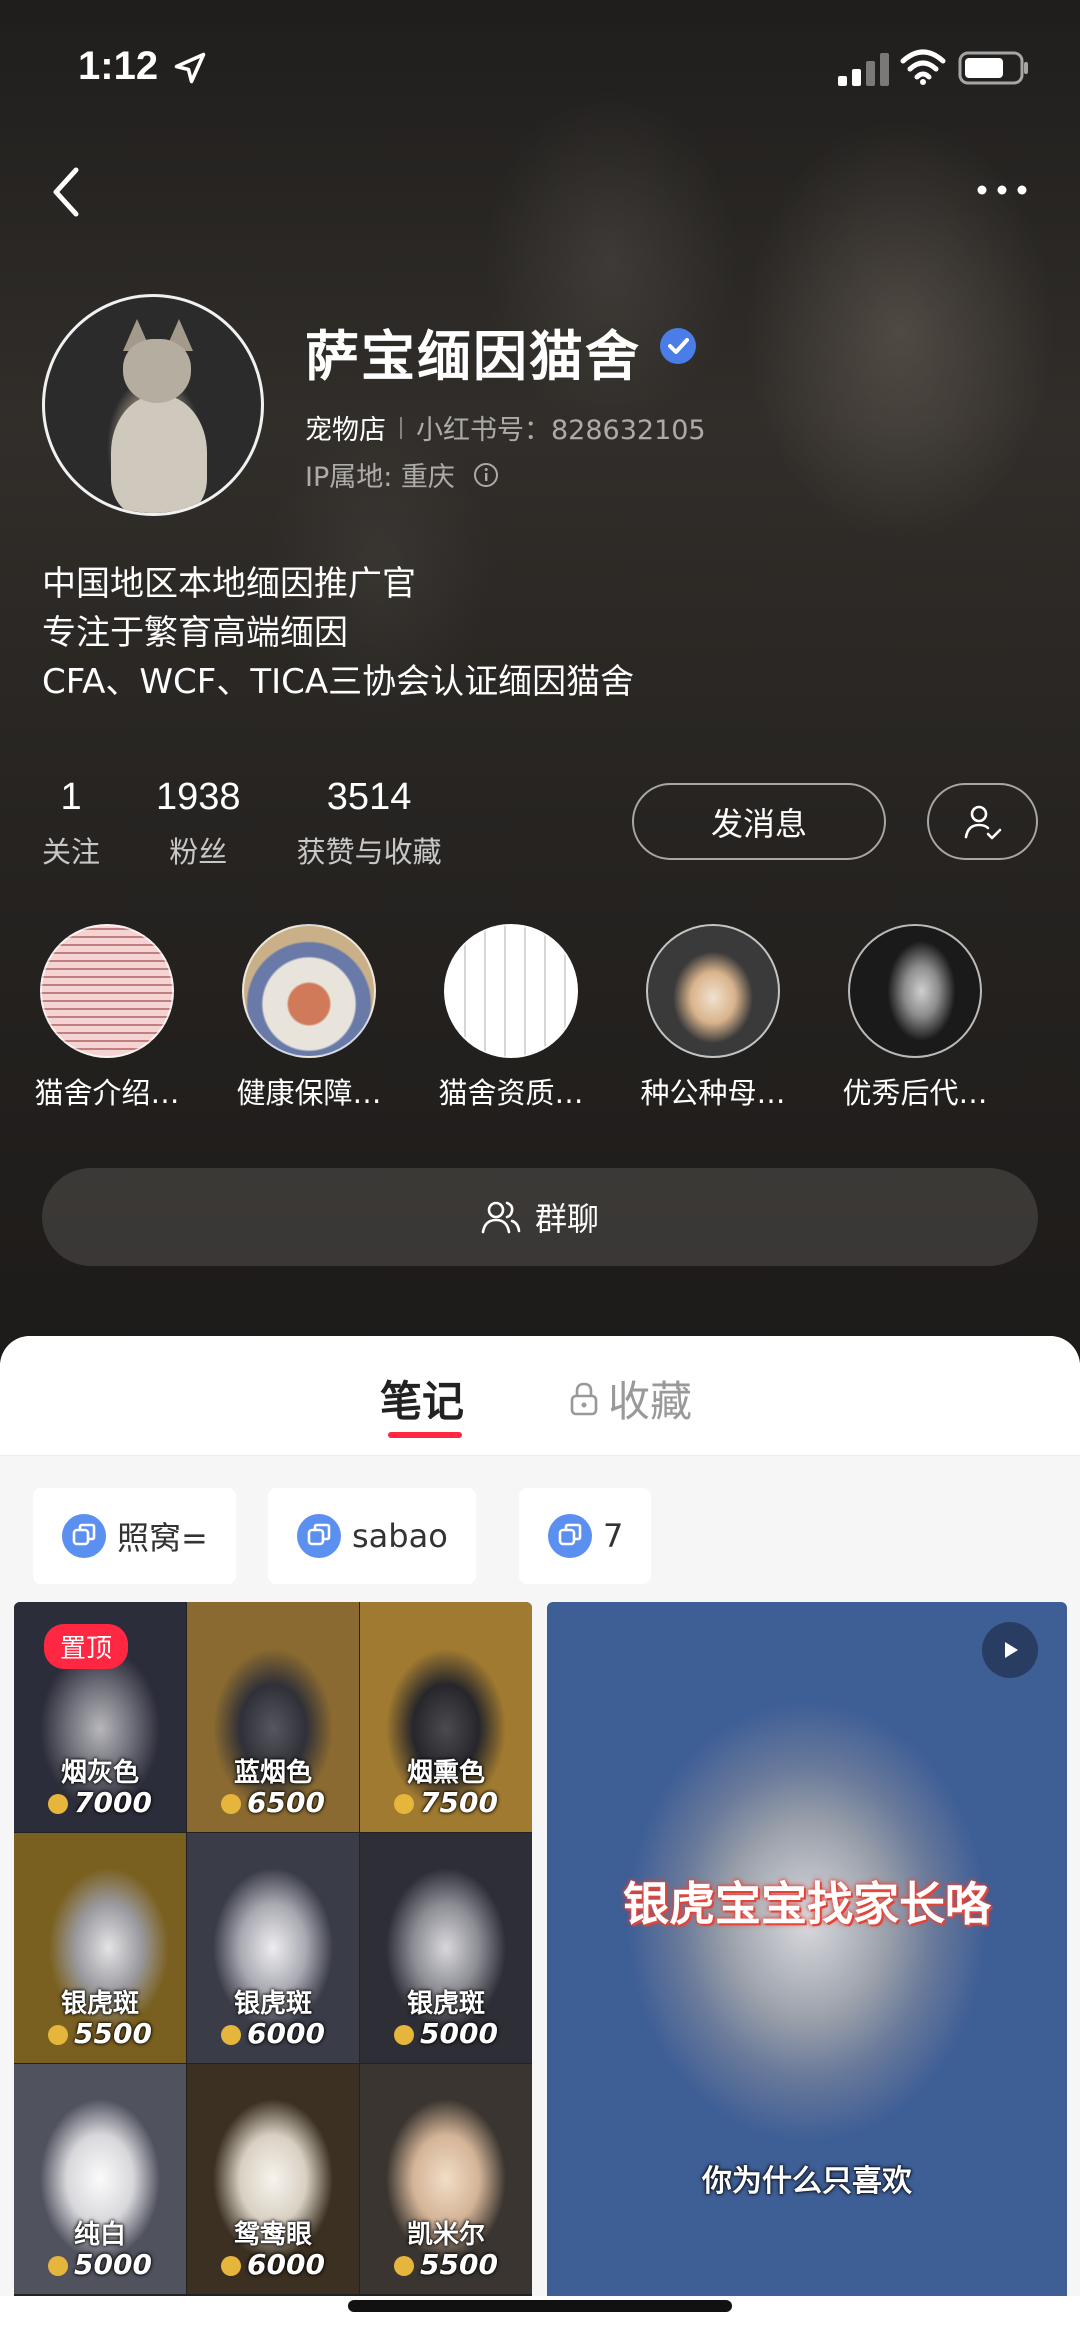  I want to click on stat-likes-favorites: 3514 获赞与收藏, so click(369, 823).